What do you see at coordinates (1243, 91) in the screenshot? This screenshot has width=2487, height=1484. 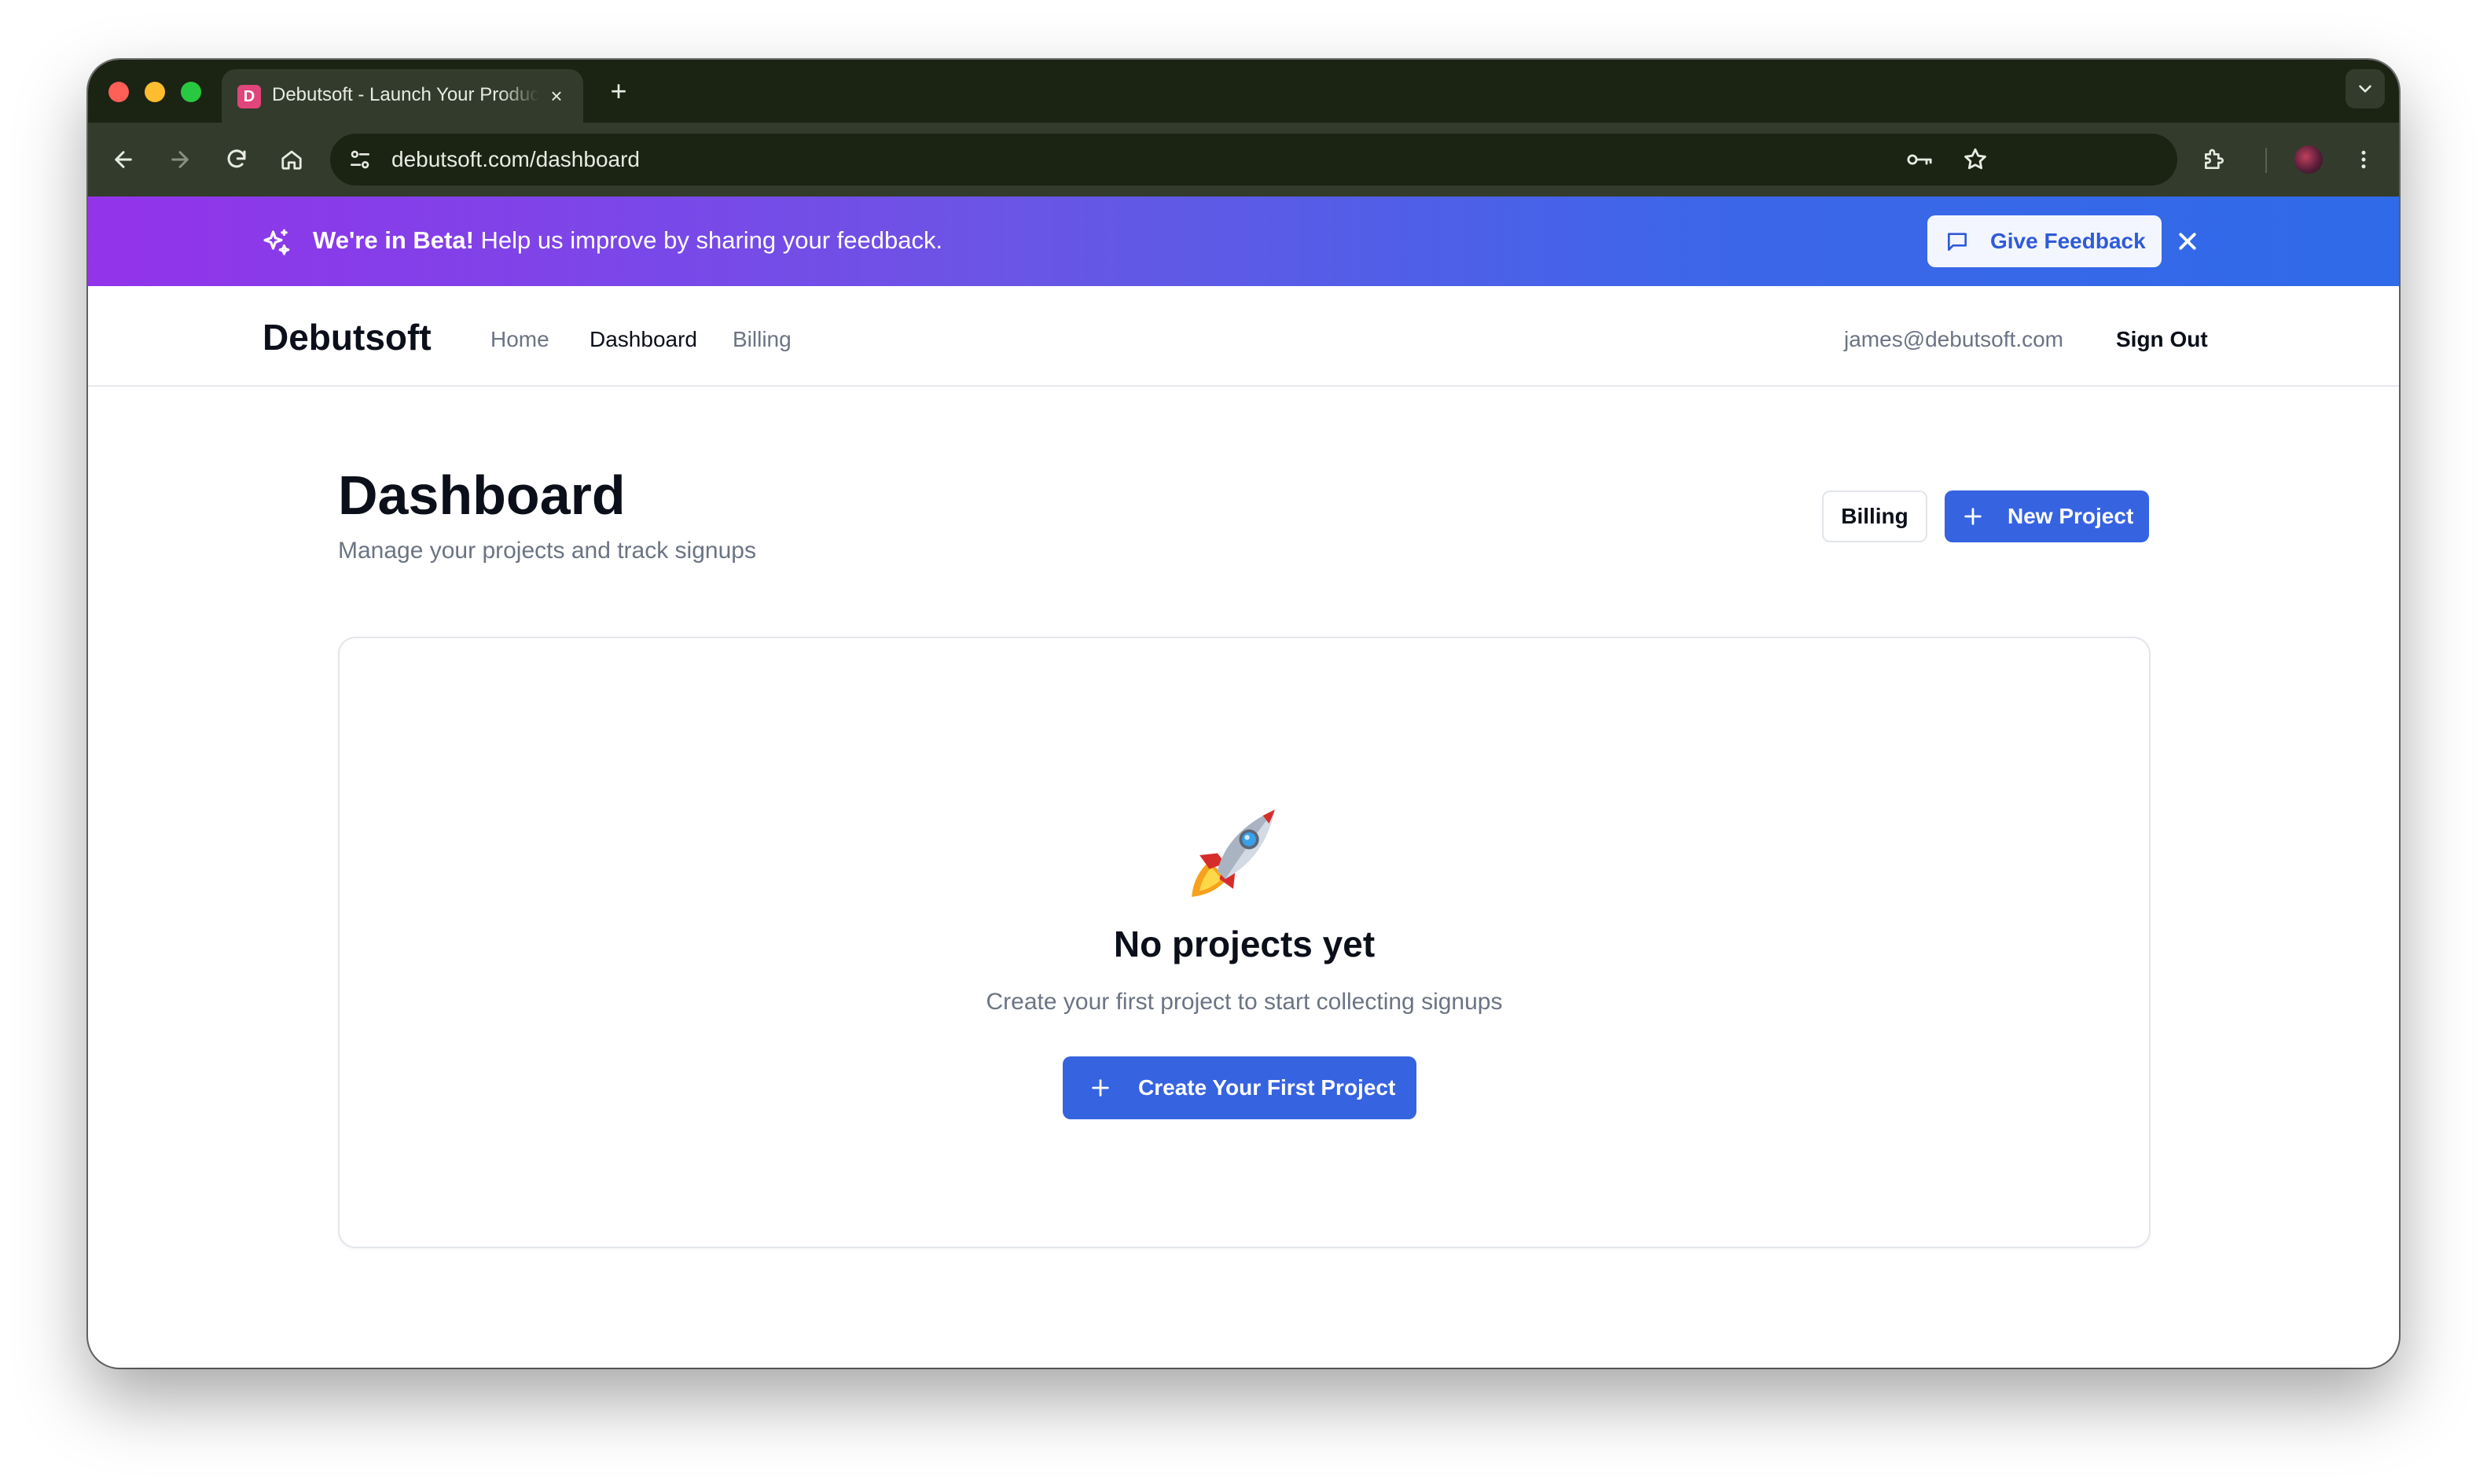 I see `tab-strip: D Debutsoft - Launch Your Product × +` at bounding box center [1243, 91].